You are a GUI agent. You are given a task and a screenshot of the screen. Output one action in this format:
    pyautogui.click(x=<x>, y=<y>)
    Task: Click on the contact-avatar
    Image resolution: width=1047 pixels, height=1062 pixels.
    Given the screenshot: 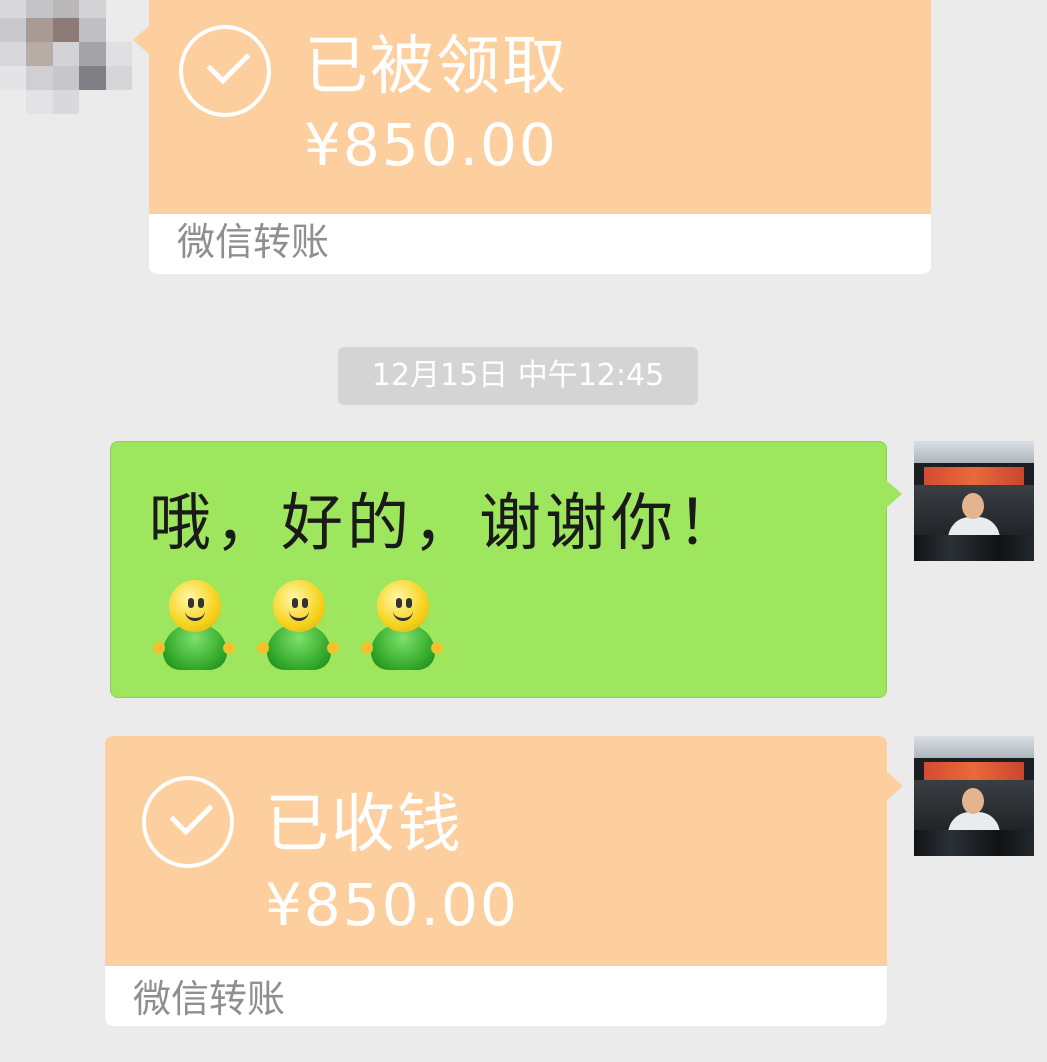 What is the action you would take?
    pyautogui.click(x=66, y=57)
    